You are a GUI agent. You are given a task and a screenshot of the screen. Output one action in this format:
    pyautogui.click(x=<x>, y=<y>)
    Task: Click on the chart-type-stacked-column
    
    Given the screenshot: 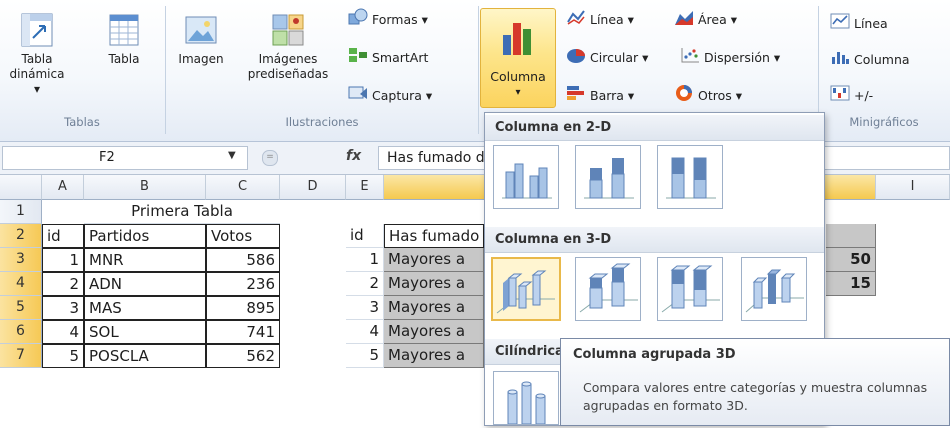 What is the action you would take?
    pyautogui.click(x=608, y=177)
    